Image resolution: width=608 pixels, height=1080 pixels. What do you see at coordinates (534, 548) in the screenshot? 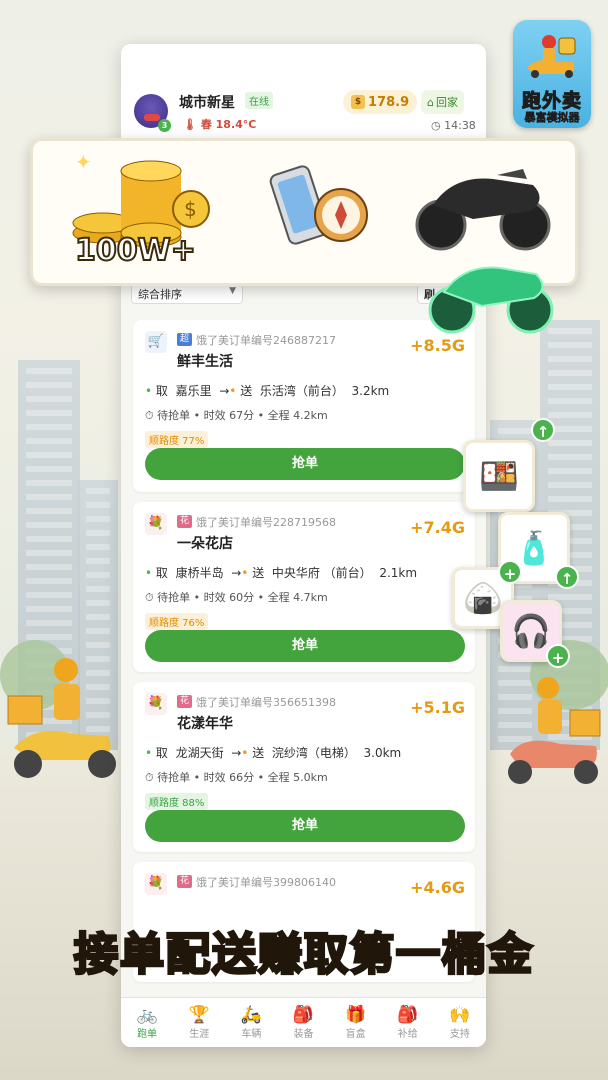
I see `water-bottle-icon: 🧴` at bounding box center [534, 548].